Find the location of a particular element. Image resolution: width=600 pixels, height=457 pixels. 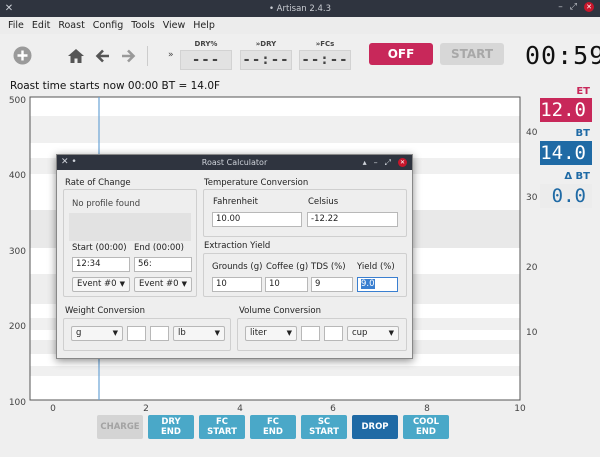

fahrenheit-label: Fahrenheit is located at coordinates (235, 202).